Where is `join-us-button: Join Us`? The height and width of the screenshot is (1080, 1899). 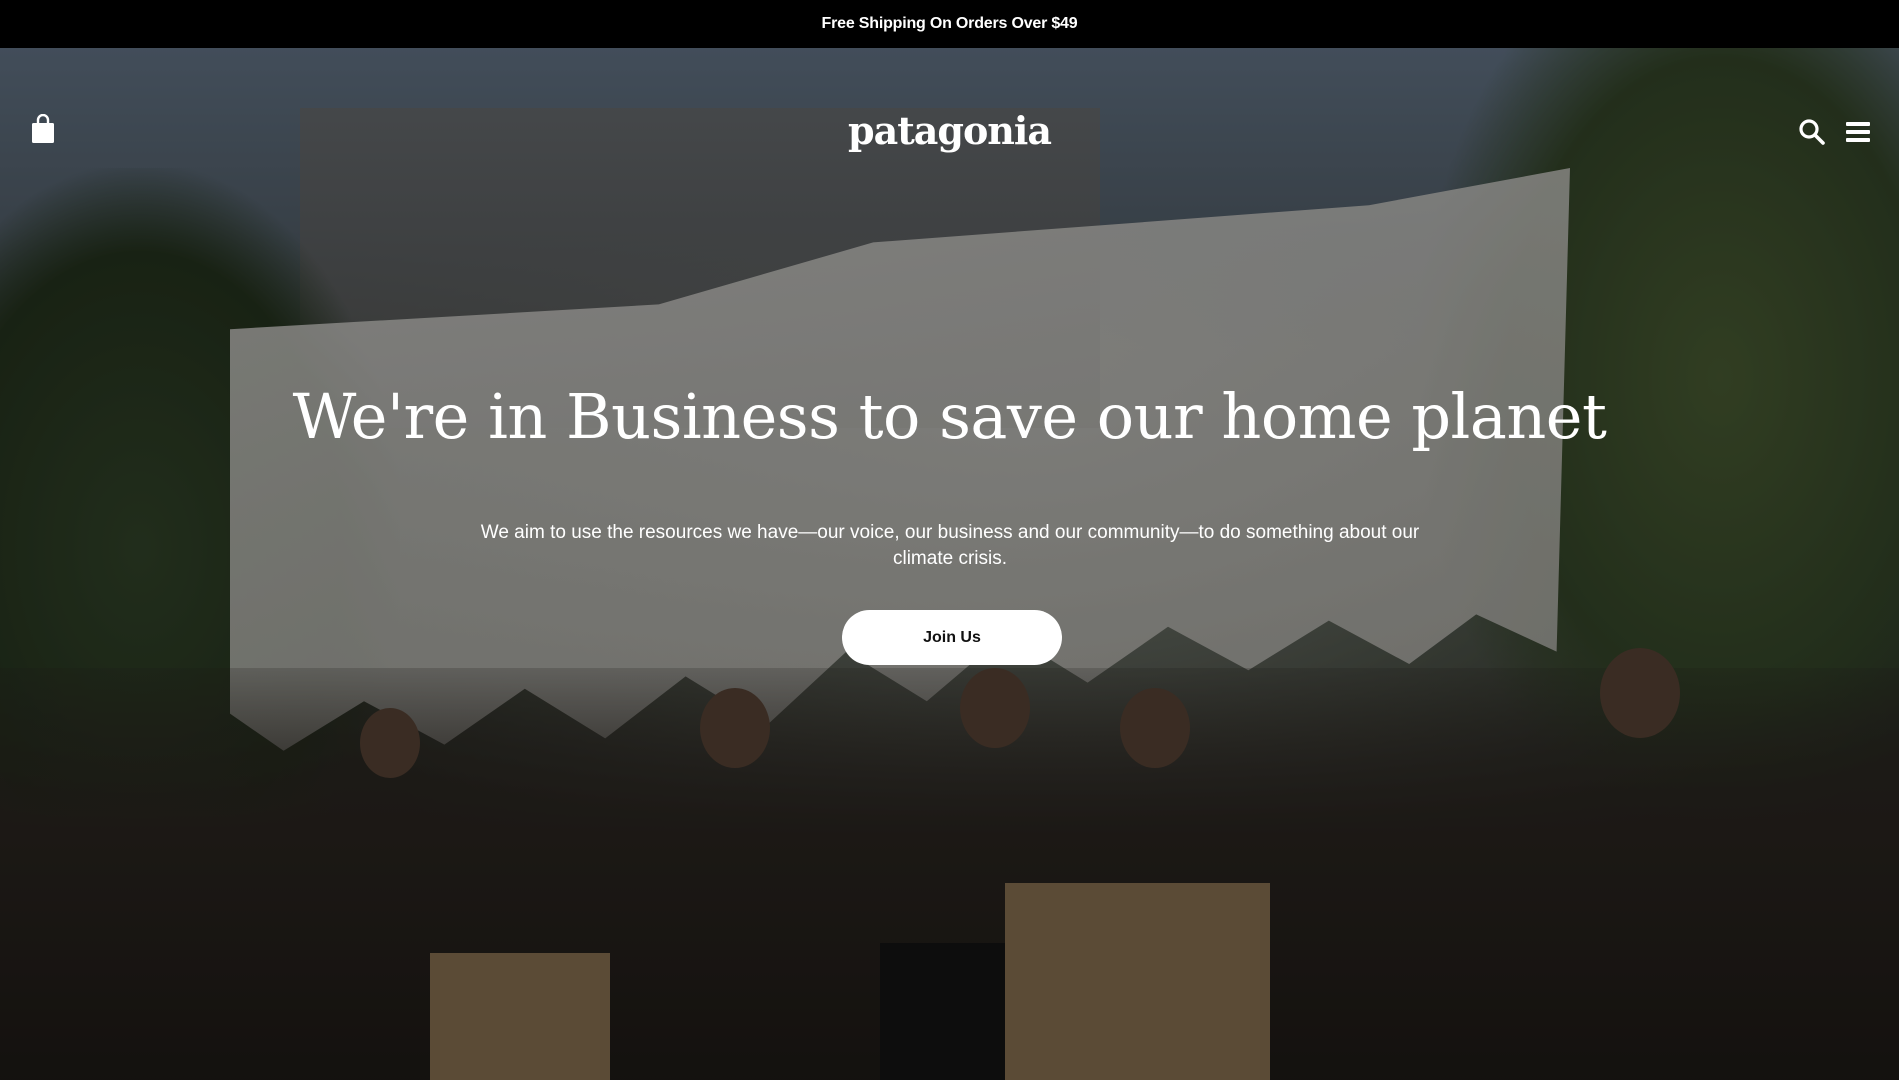 join-us-button: Join Us is located at coordinates (952, 637).